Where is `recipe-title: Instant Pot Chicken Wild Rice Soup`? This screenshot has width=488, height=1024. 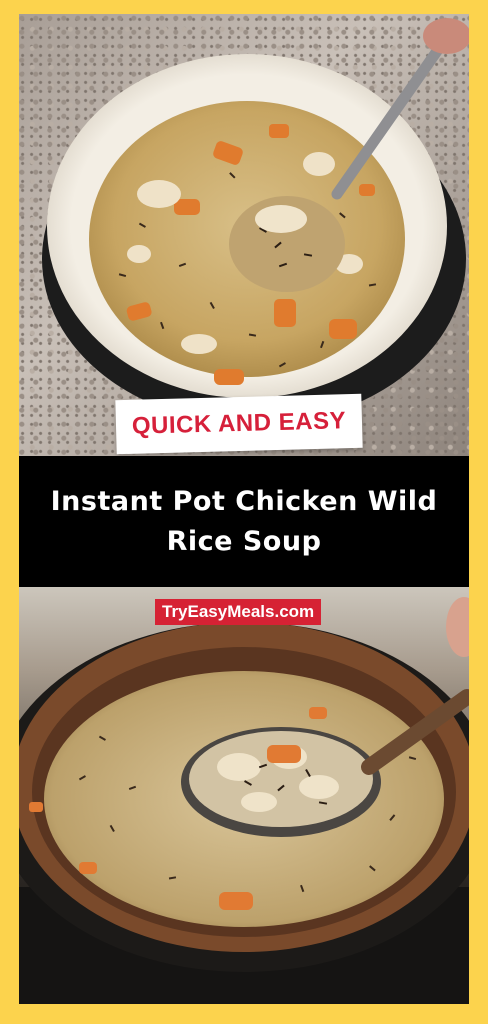
recipe-title: Instant Pot Chicken Wild Rice Soup is located at coordinates (244, 521).